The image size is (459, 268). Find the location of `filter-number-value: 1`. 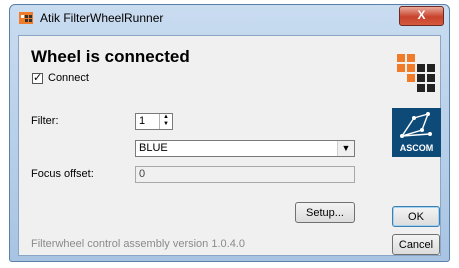

filter-number-value: 1 is located at coordinates (142, 121).